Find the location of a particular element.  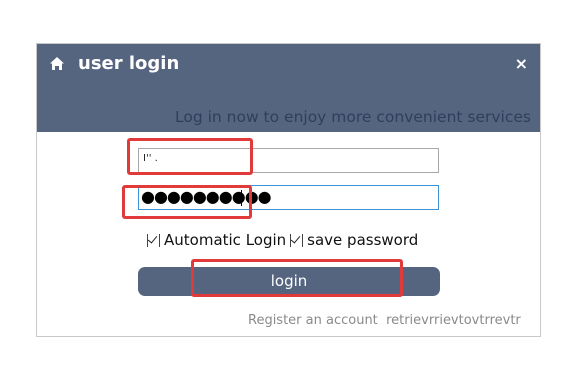

auto-login-label: Automatic Login is located at coordinates (225, 240).